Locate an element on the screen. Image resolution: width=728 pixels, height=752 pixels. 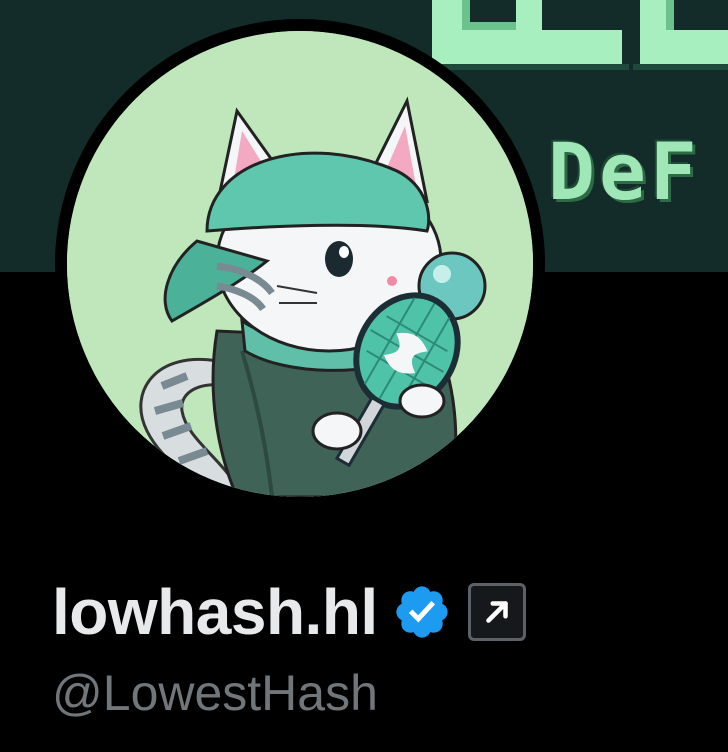
external-link-arrow-icon is located at coordinates (496, 612).